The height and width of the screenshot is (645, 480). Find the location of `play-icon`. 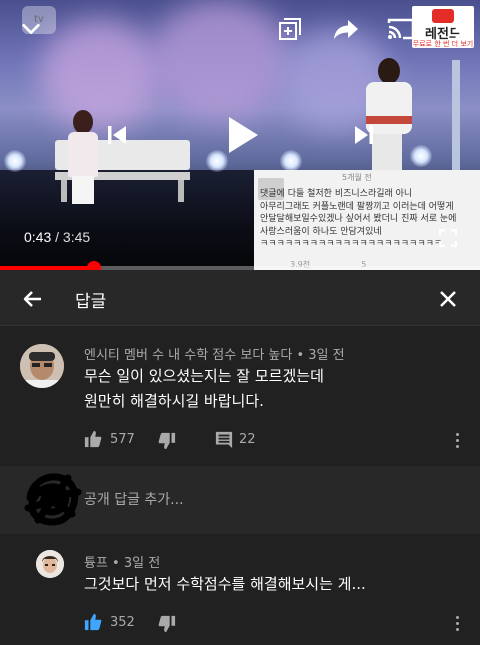

play-icon is located at coordinates (243, 135).